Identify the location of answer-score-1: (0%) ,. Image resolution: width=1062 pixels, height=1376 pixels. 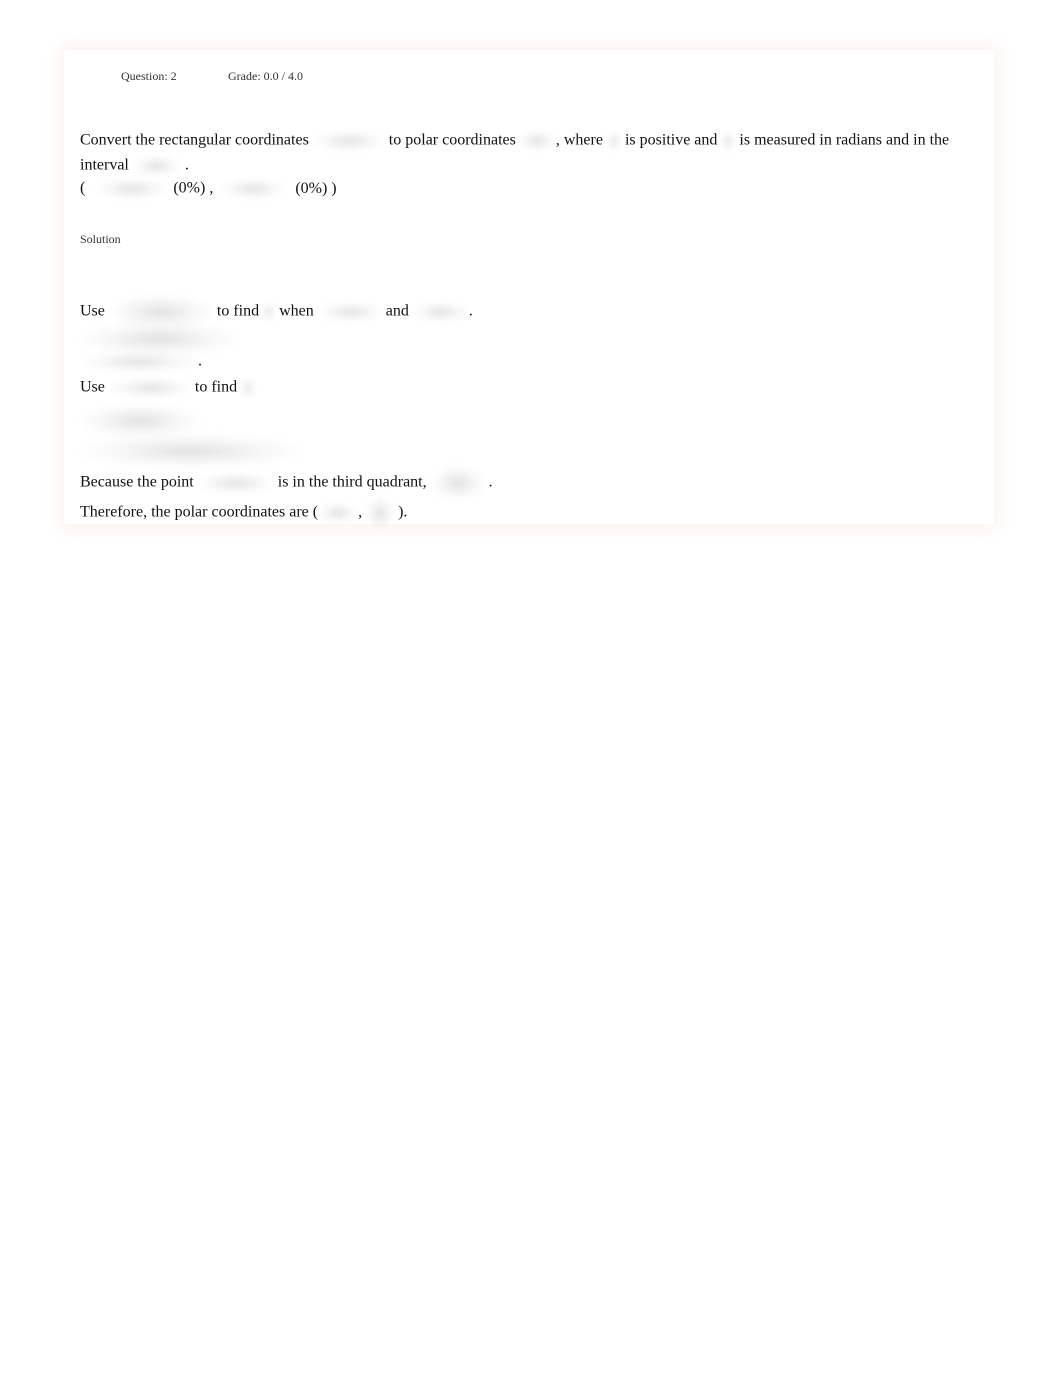
(193, 188).